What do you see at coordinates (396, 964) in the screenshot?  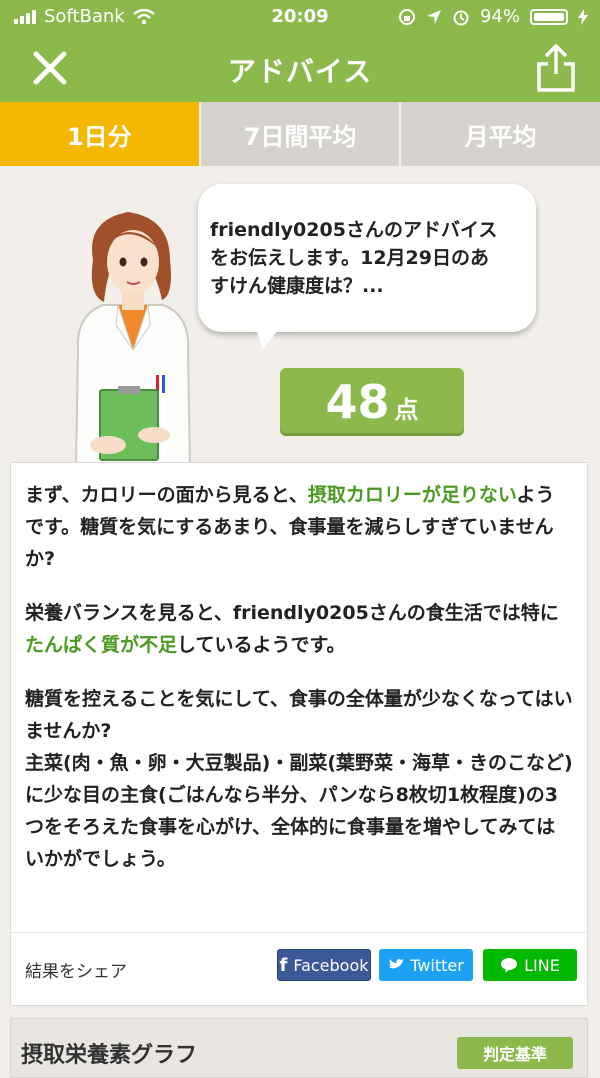 I see `twitter-bird-icon` at bounding box center [396, 964].